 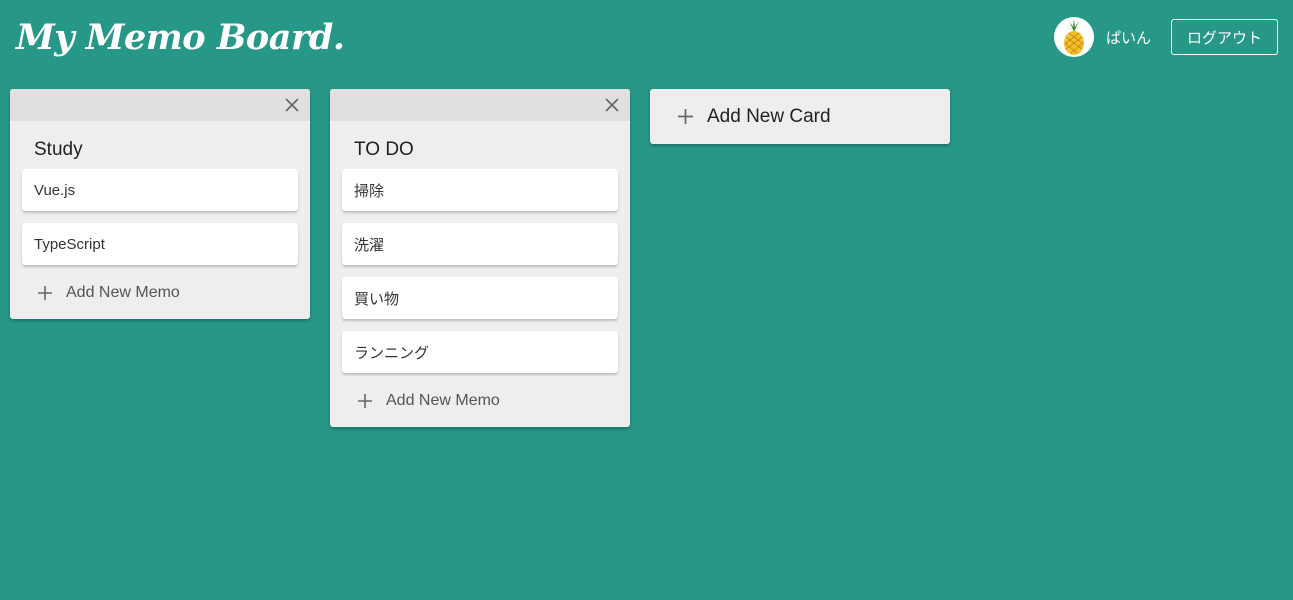 I want to click on add-card-label: Add New Card, so click(x=769, y=116).